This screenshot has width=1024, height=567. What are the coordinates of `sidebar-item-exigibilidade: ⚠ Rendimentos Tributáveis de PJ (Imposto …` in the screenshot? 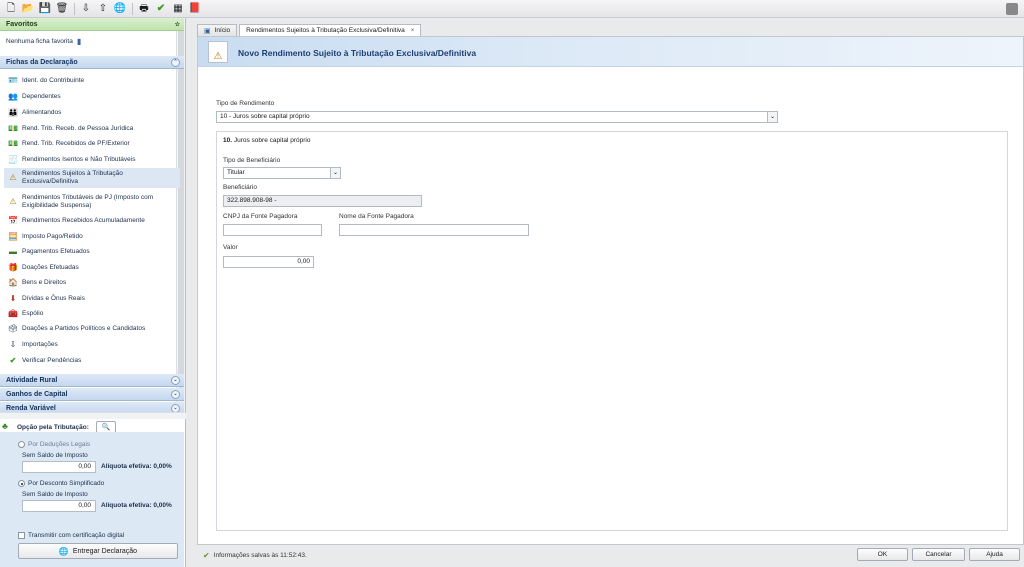 It's located at (93, 202).